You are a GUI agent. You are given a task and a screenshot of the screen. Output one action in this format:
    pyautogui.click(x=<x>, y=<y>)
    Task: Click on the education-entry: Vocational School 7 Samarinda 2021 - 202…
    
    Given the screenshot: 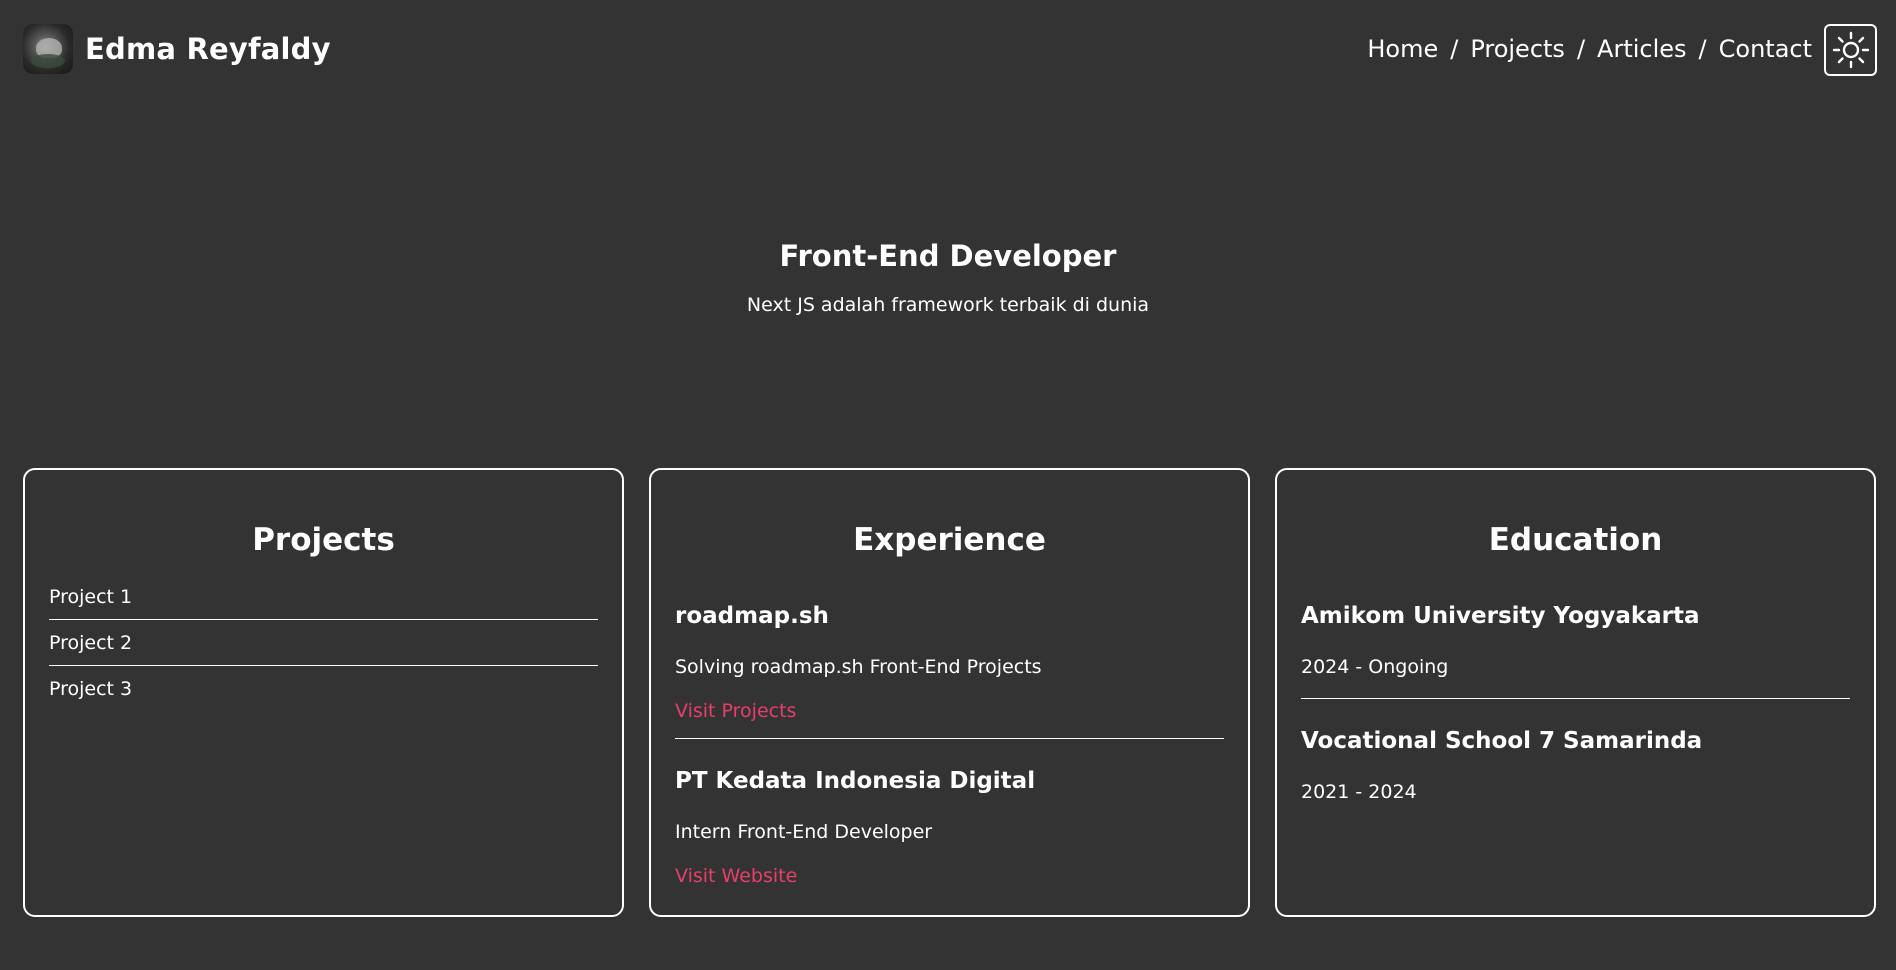 What is the action you would take?
    pyautogui.click(x=1575, y=759)
    